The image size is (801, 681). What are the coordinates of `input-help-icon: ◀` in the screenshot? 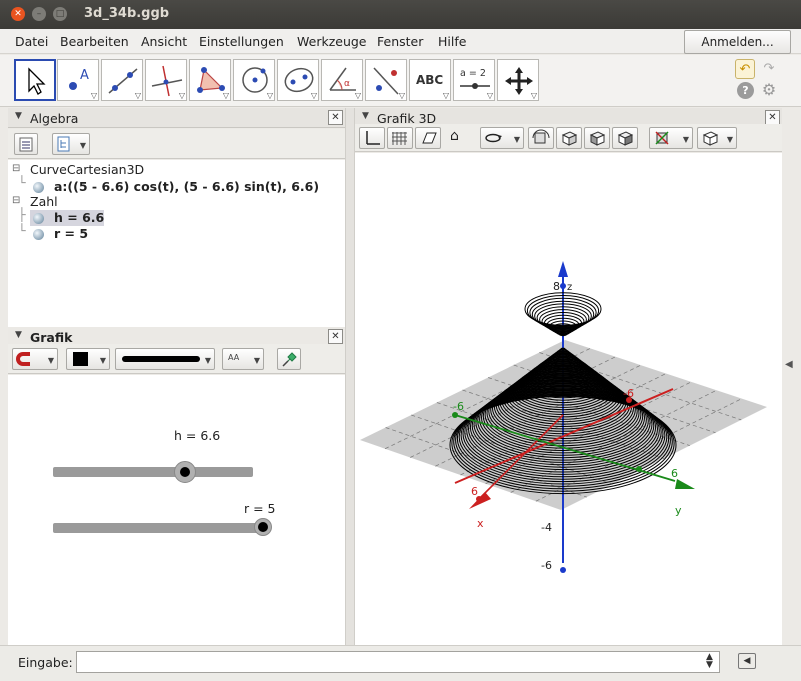 It's located at (747, 661).